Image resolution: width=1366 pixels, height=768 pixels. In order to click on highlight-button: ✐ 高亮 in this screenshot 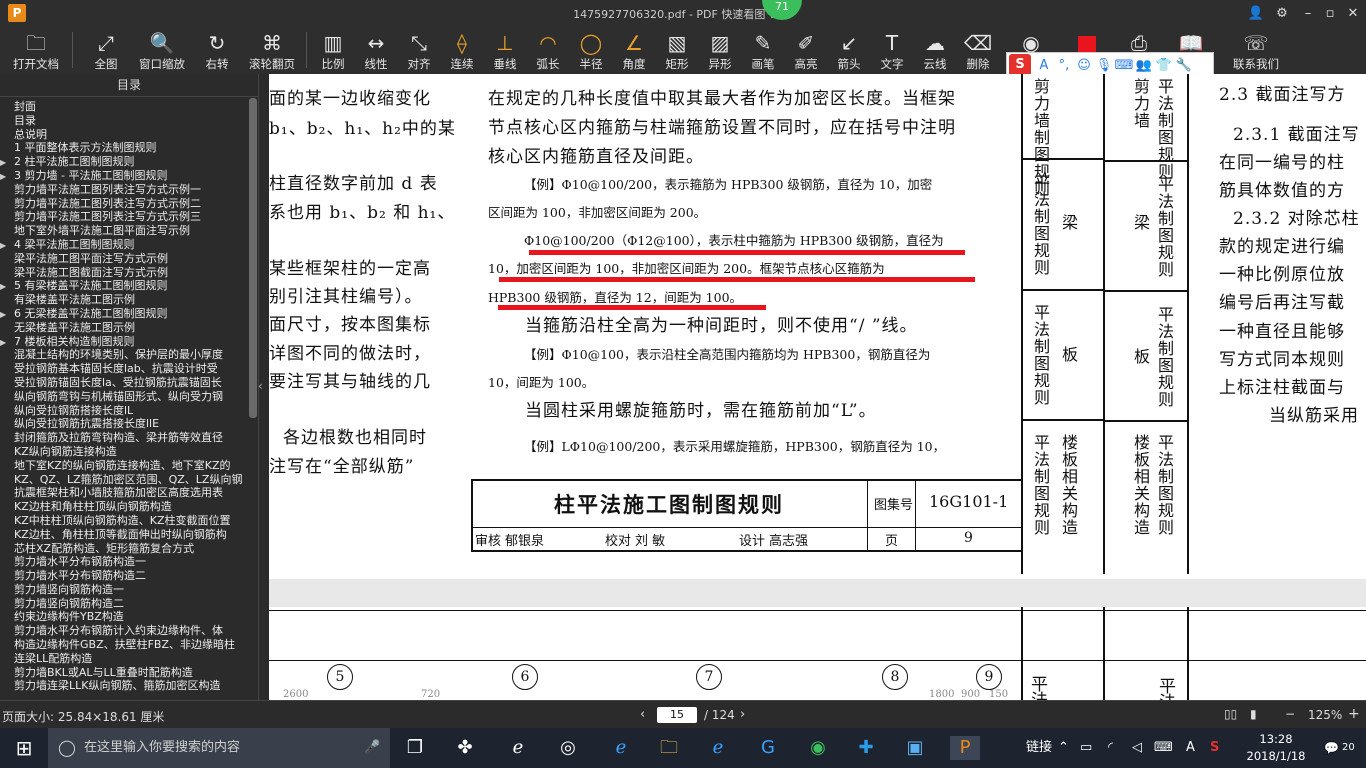, I will do `click(806, 51)`.